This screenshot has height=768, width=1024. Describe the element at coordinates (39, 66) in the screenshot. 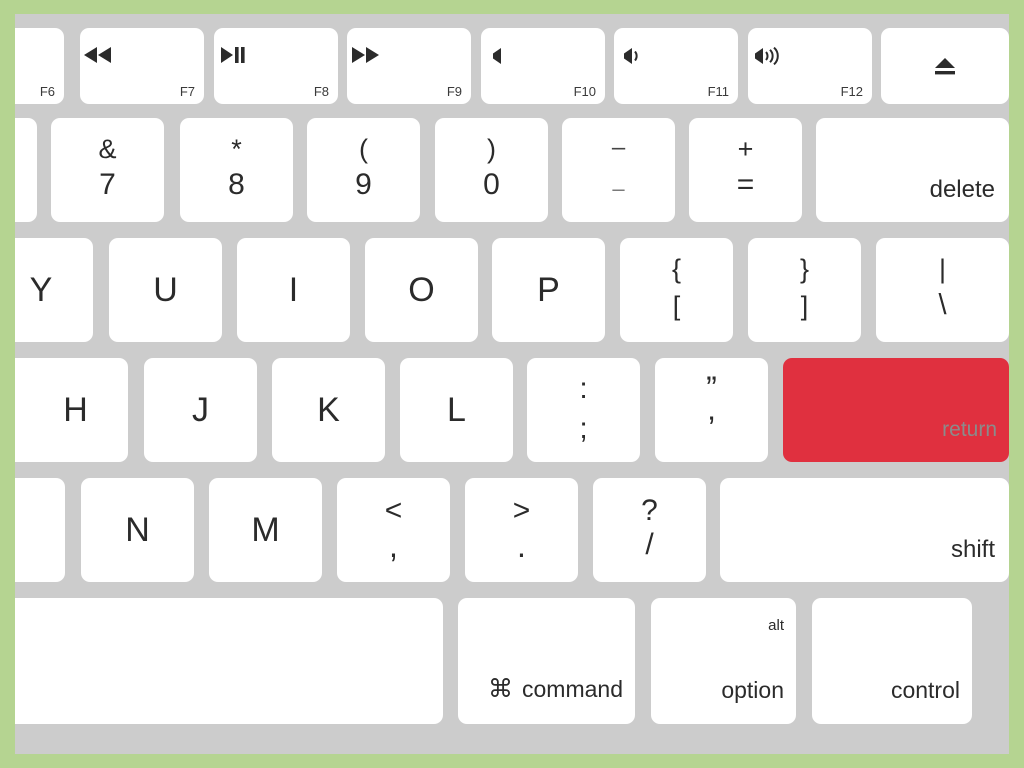

I see `key-f6: F6` at that location.